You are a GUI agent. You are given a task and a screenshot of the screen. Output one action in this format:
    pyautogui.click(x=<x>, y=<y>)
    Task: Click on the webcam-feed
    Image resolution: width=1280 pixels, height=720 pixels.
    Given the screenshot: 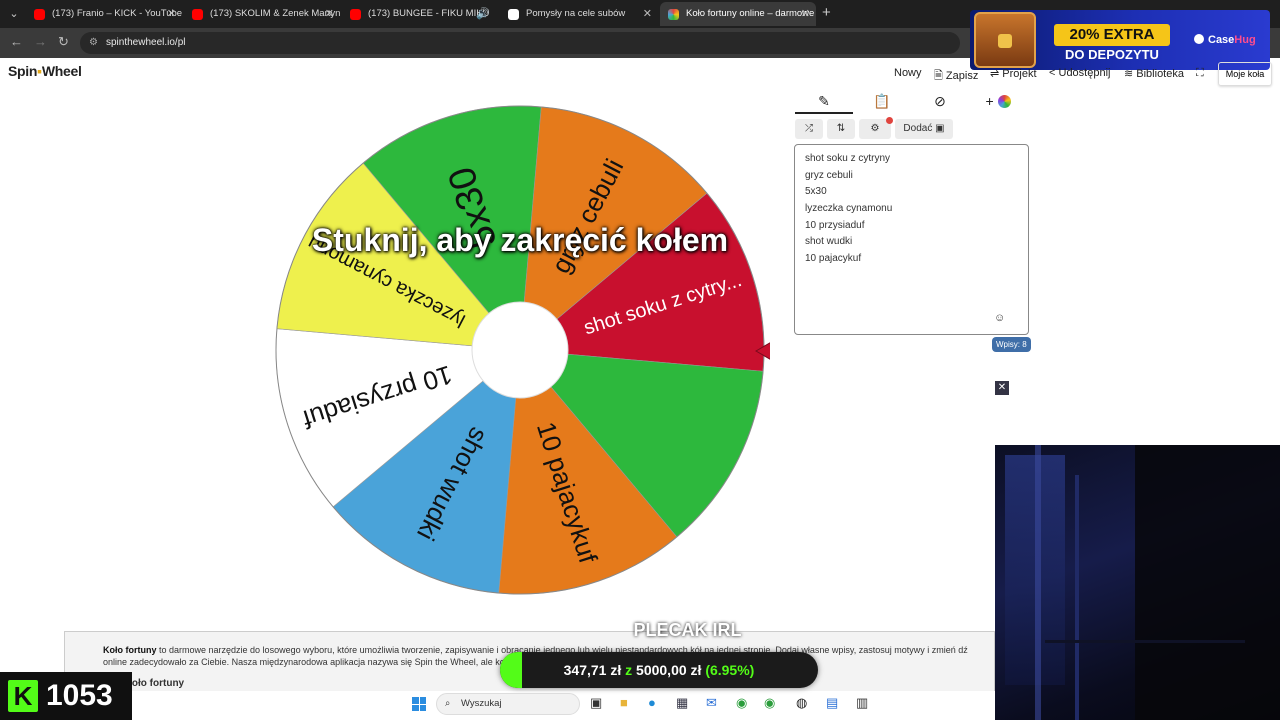 What is the action you would take?
    pyautogui.click(x=1137, y=582)
    